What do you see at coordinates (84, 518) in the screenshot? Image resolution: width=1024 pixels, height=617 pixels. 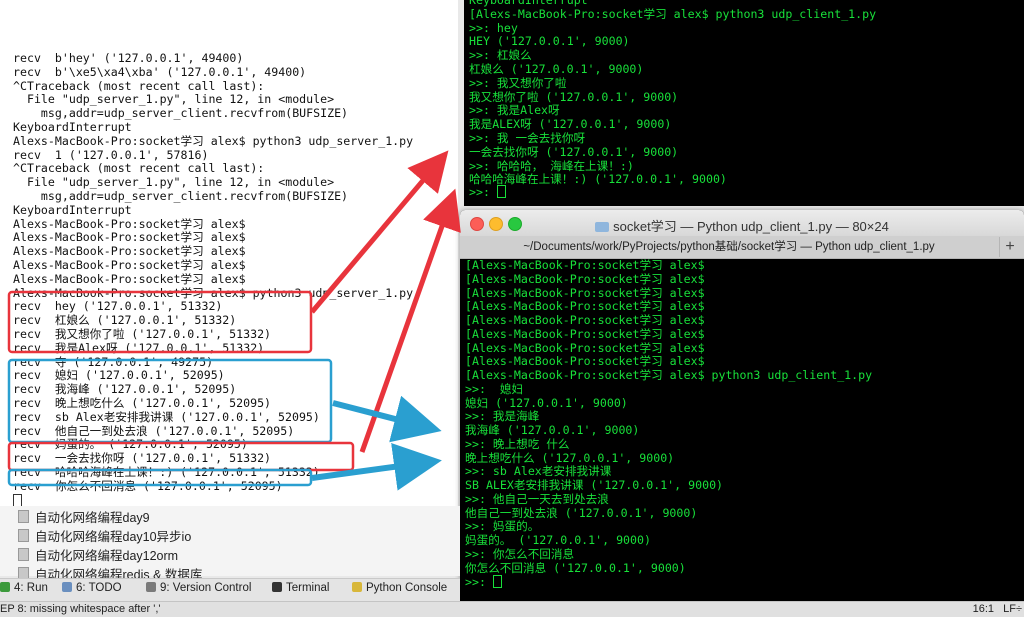 I see `tree-item: 自动化网络编程day9` at bounding box center [84, 518].